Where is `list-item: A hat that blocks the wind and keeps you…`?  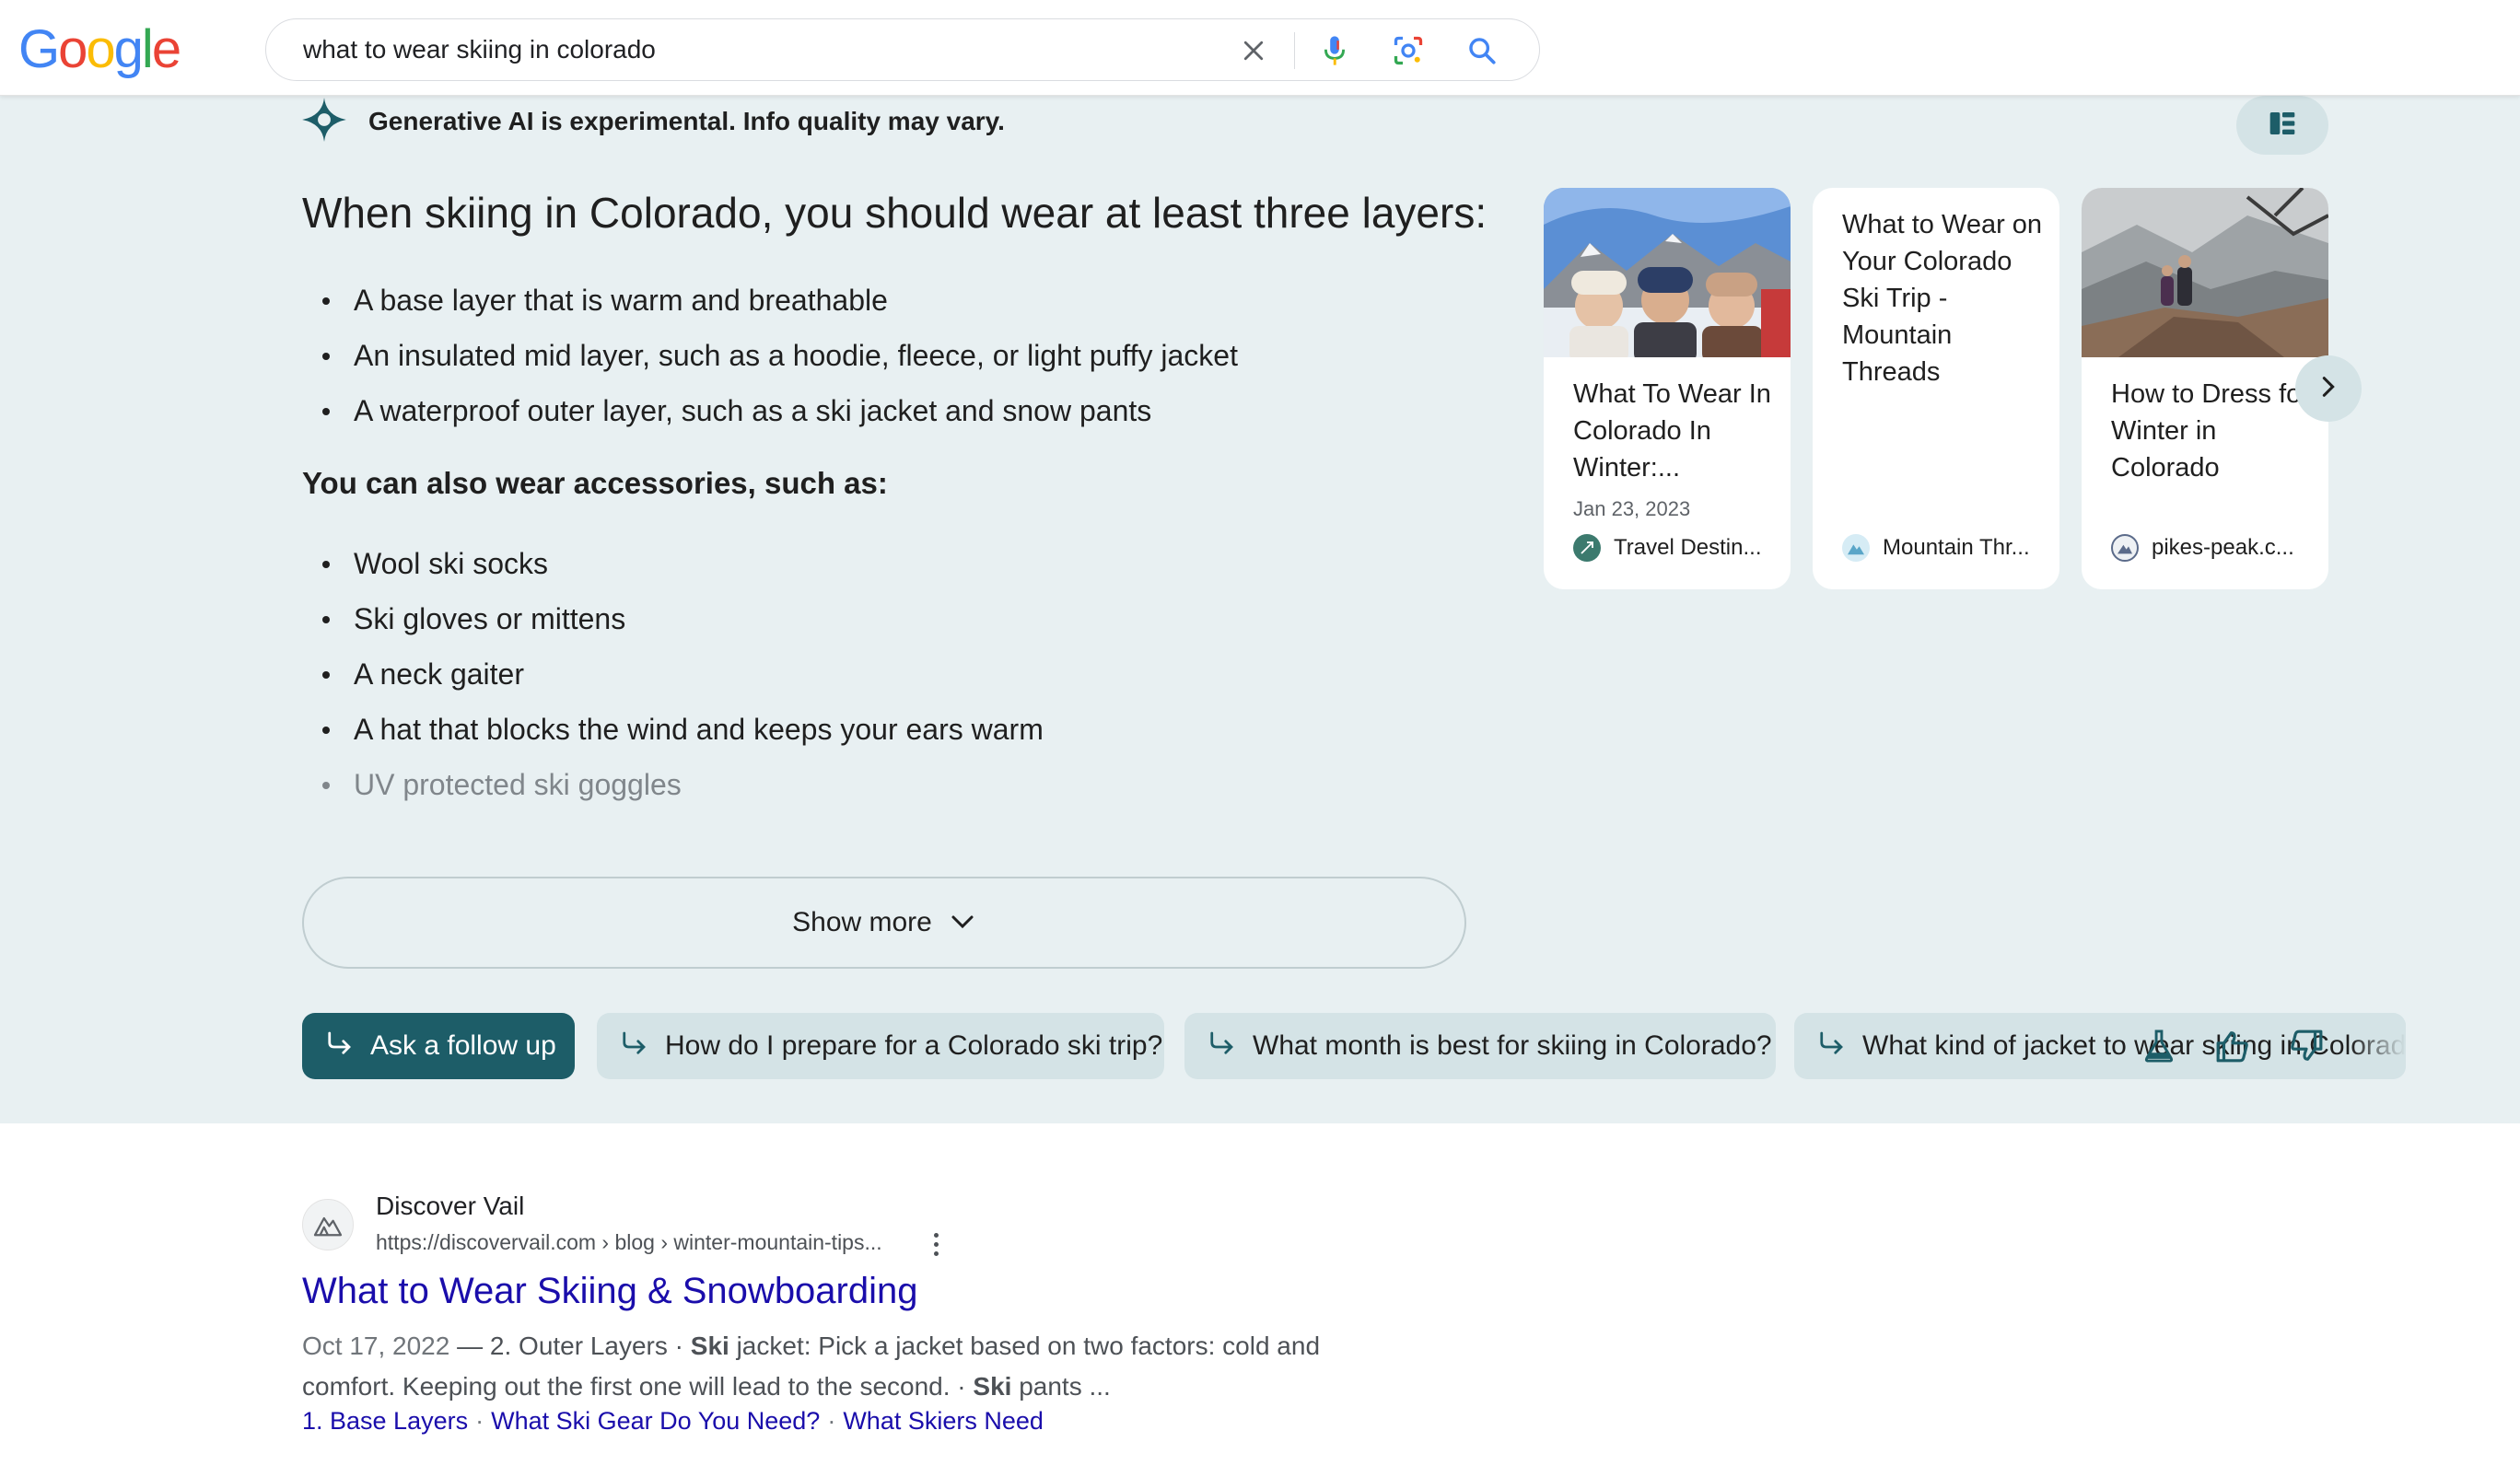 list-item: A hat that blocks the wind and keeps you… is located at coordinates (673, 729).